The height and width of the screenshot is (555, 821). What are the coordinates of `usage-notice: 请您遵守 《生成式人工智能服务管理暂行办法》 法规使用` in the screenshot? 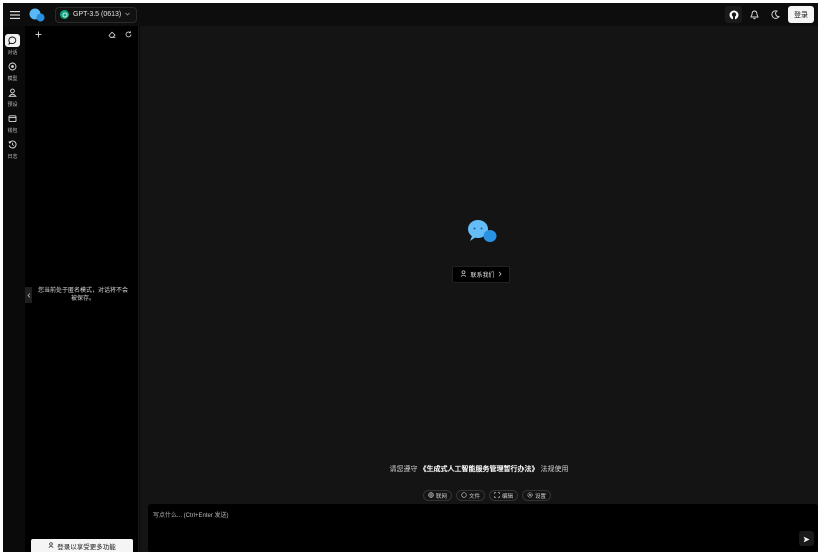 It's located at (479, 469).